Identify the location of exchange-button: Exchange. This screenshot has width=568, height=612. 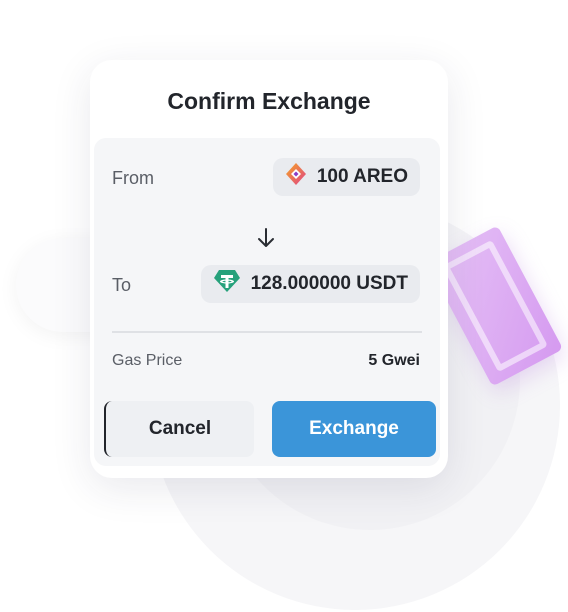
(354, 429).